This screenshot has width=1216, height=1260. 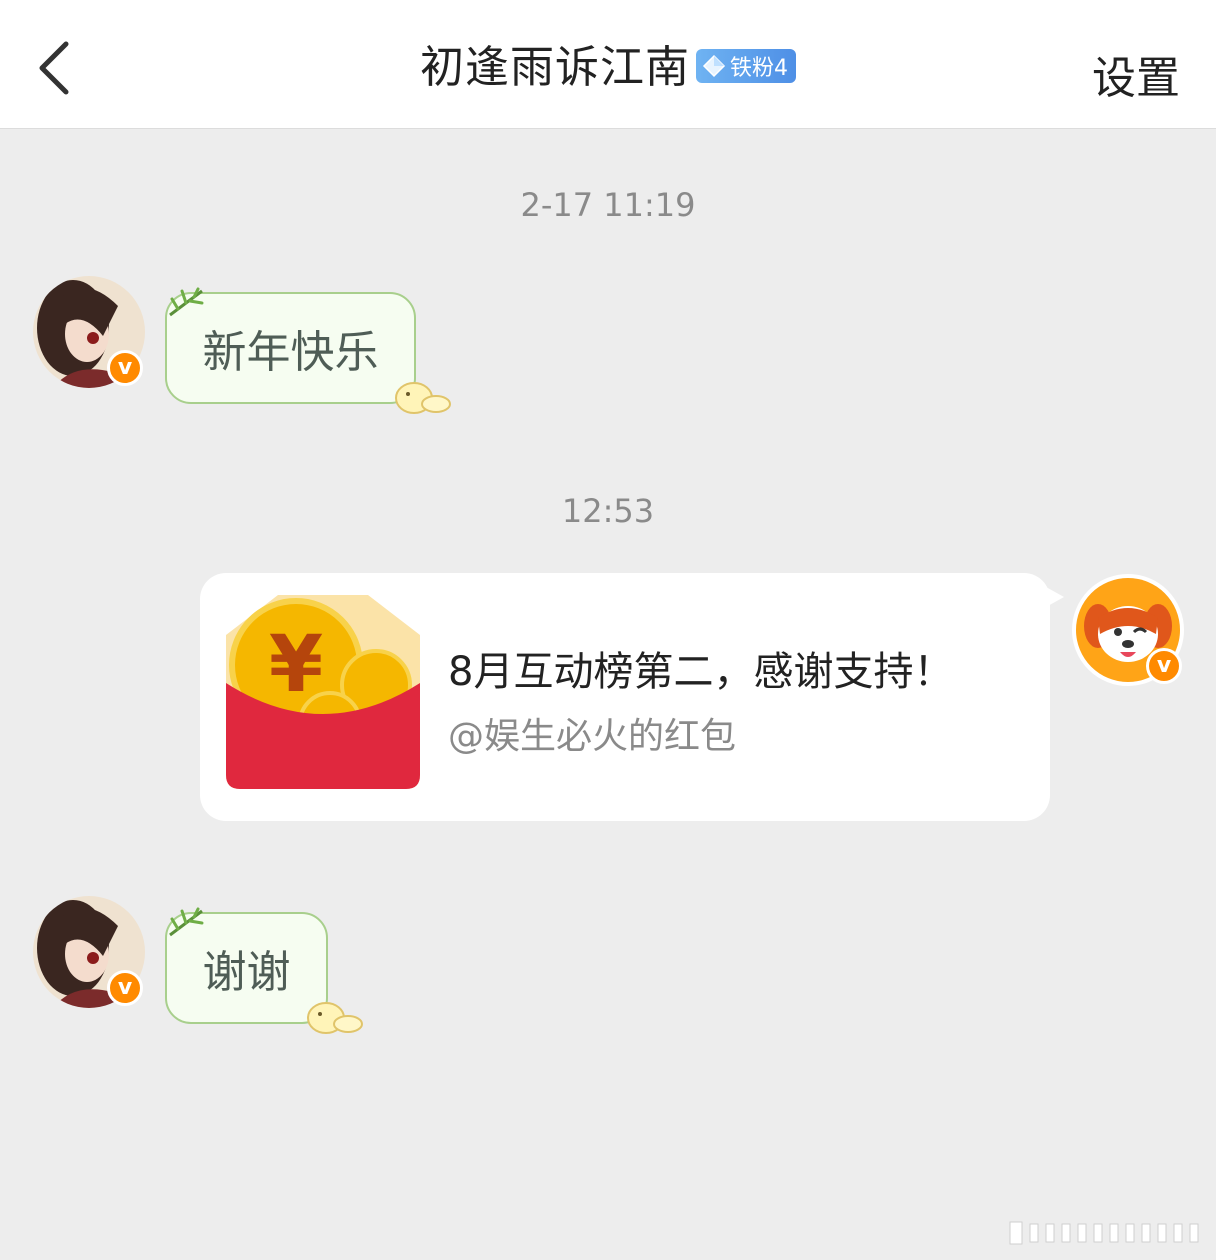 What do you see at coordinates (1136, 74) in the screenshot?
I see `settings-button: 设置` at bounding box center [1136, 74].